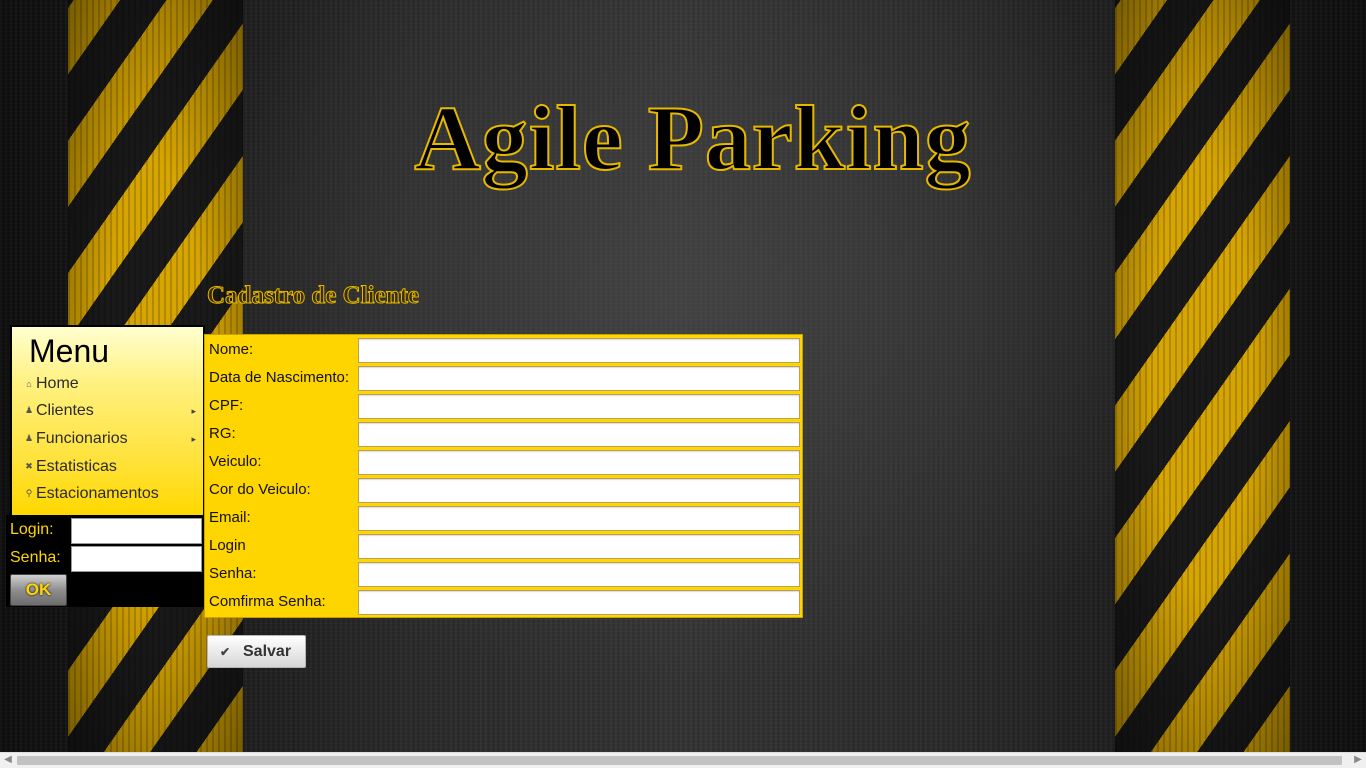 The width and height of the screenshot is (1366, 768). Describe the element at coordinates (136, 559) in the screenshot. I see `password-input` at that location.